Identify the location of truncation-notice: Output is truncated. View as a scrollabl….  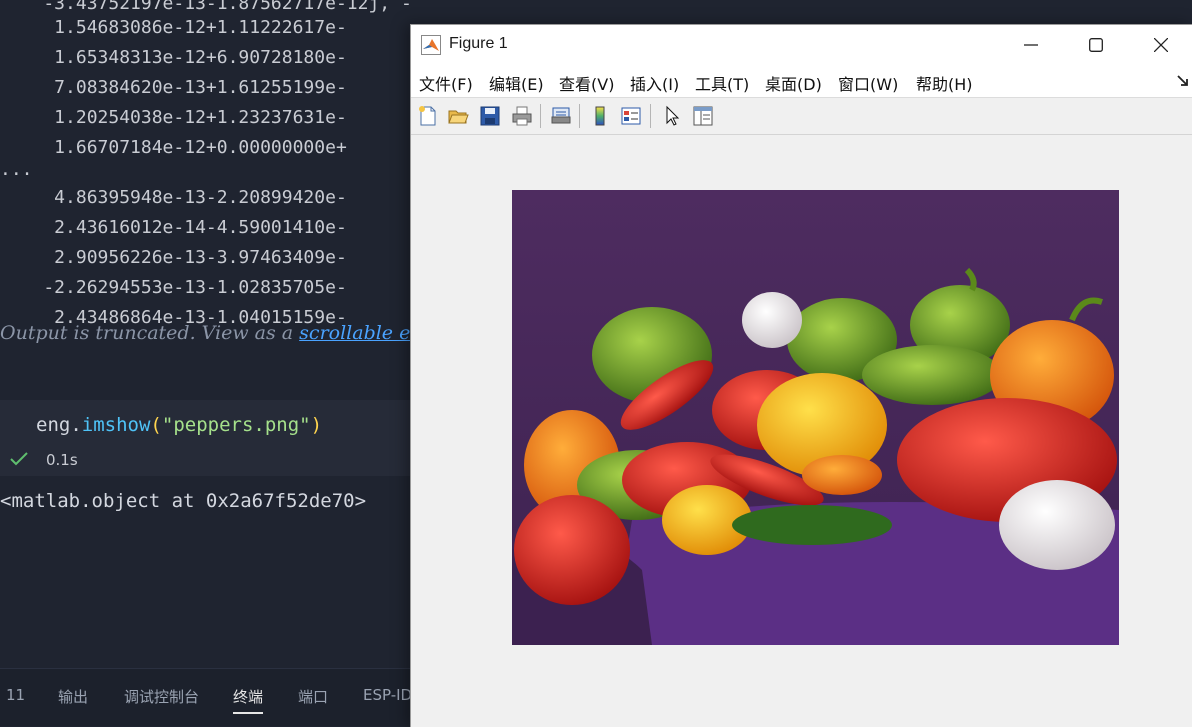
(206, 333).